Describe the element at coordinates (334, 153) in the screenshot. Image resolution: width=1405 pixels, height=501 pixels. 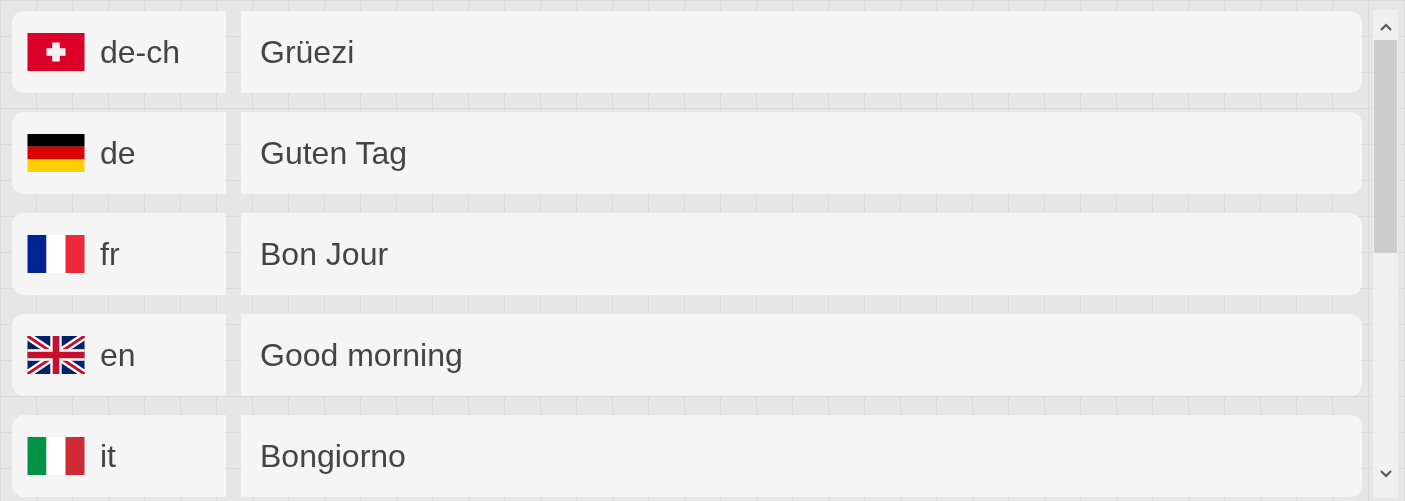
I see `greeting-text: Guten Tag` at that location.